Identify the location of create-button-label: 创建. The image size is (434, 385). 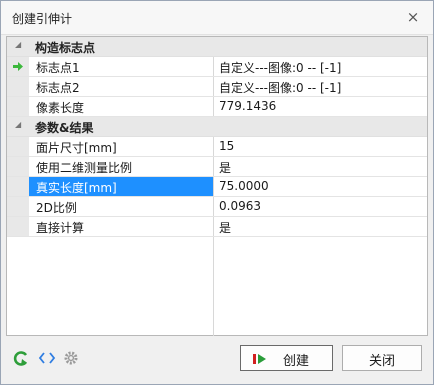
(296, 361).